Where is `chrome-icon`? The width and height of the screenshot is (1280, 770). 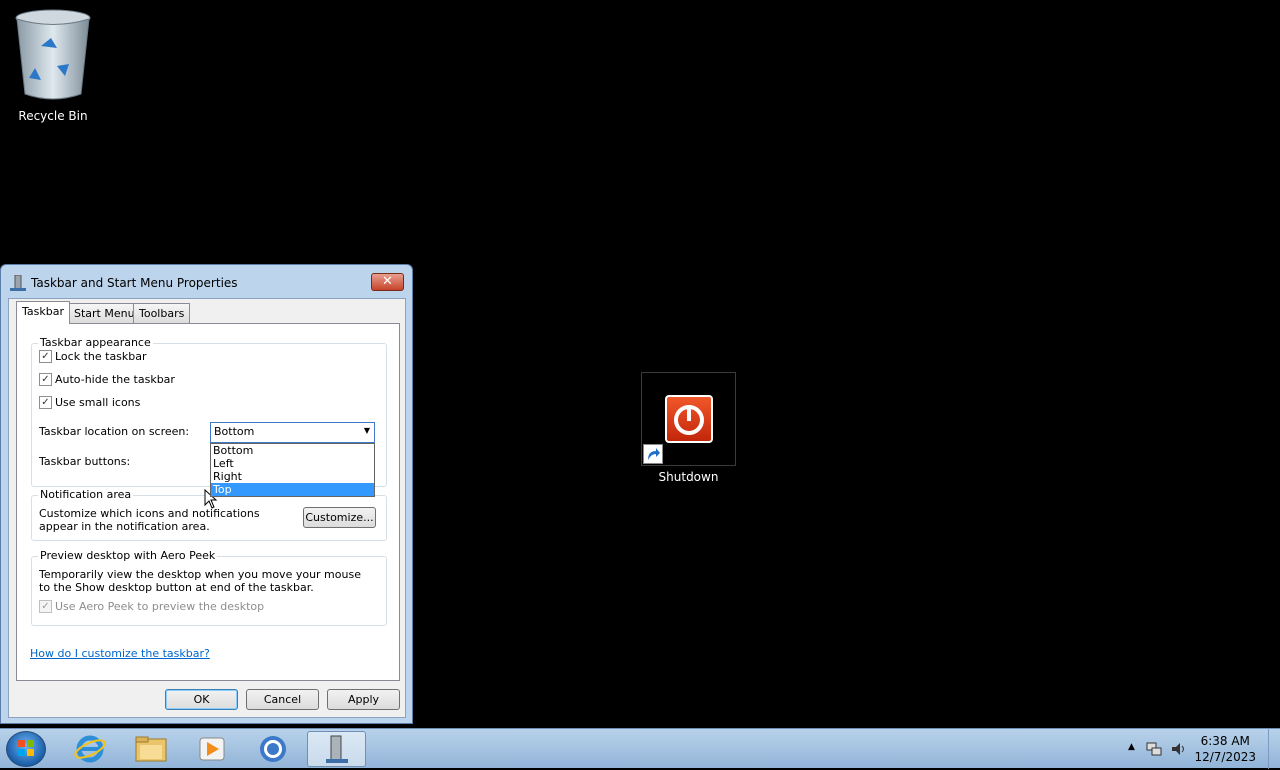 chrome-icon is located at coordinates (273, 749).